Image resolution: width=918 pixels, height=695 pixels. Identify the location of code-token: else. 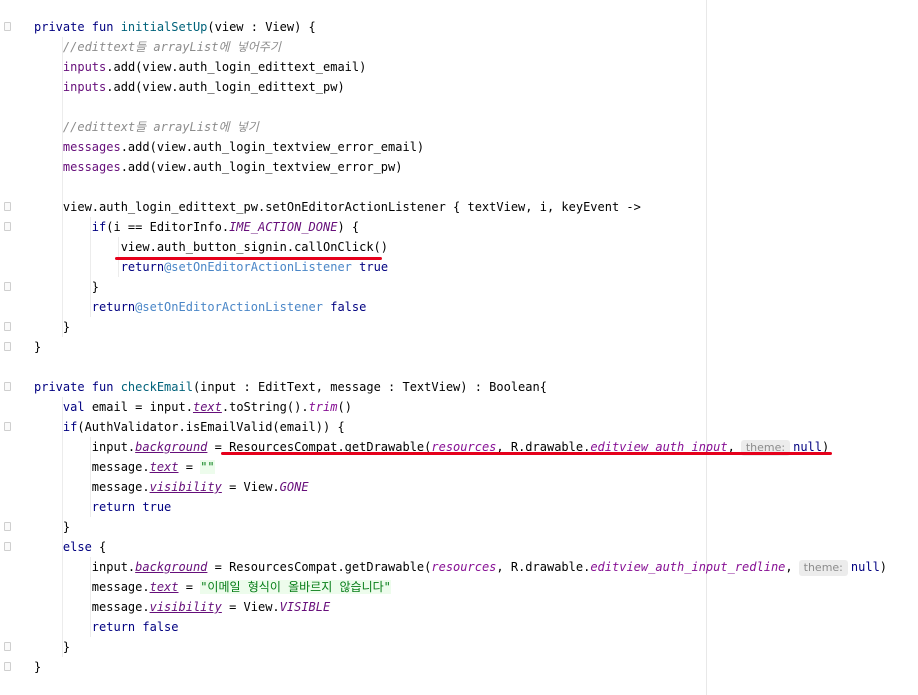
(77, 547).